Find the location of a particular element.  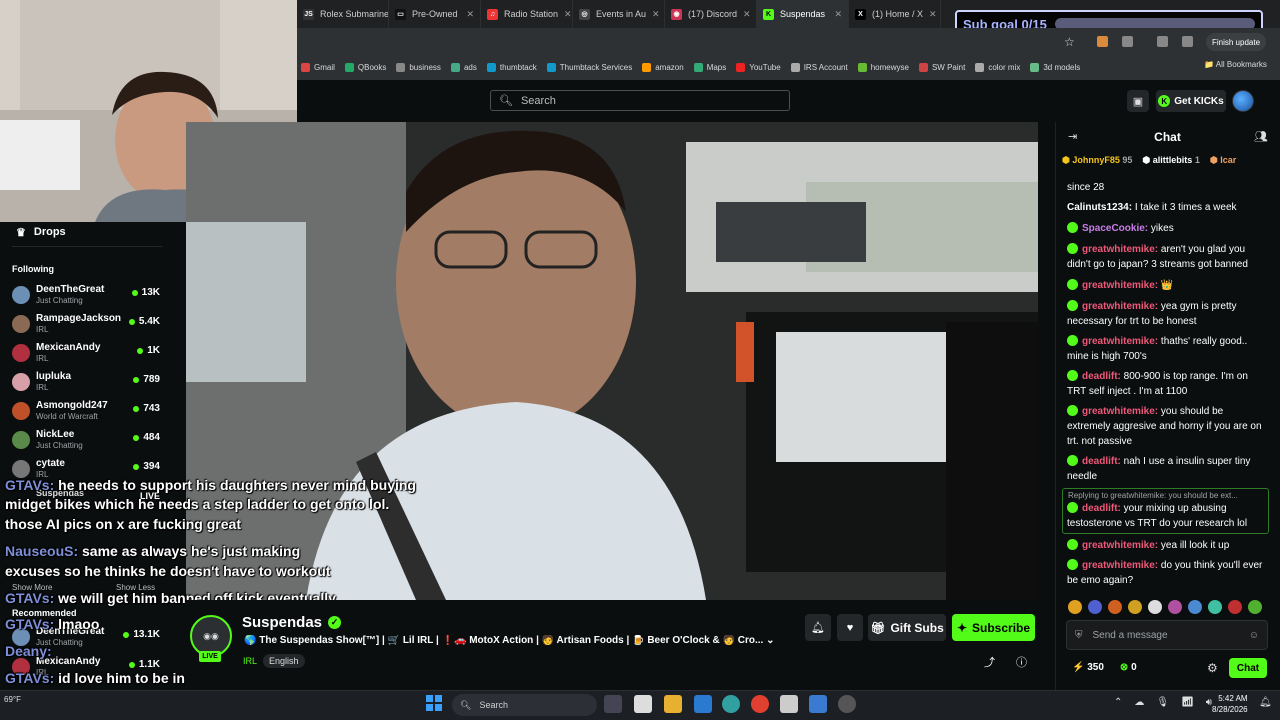

chat-send-button: Chat is located at coordinates (1248, 668).